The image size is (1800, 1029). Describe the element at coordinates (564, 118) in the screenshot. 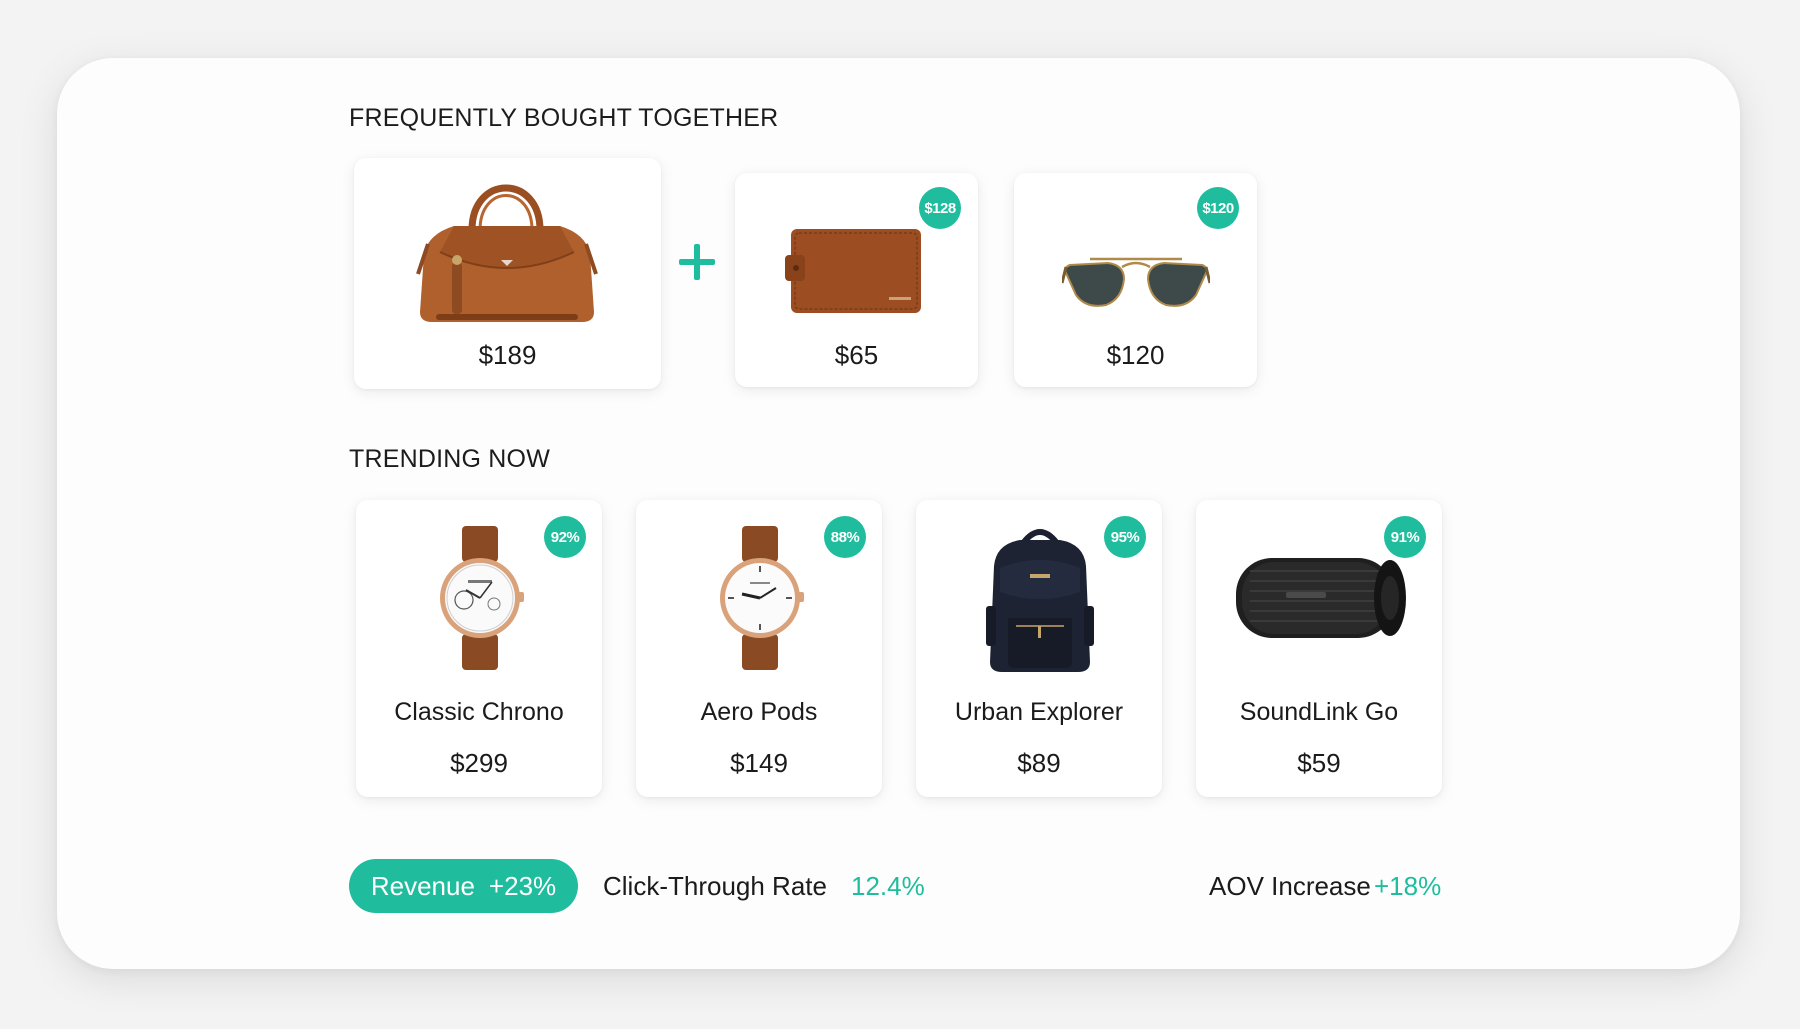

I see `bought-together-title: FREQUENTLY BOUGHT TOGETHER` at that location.